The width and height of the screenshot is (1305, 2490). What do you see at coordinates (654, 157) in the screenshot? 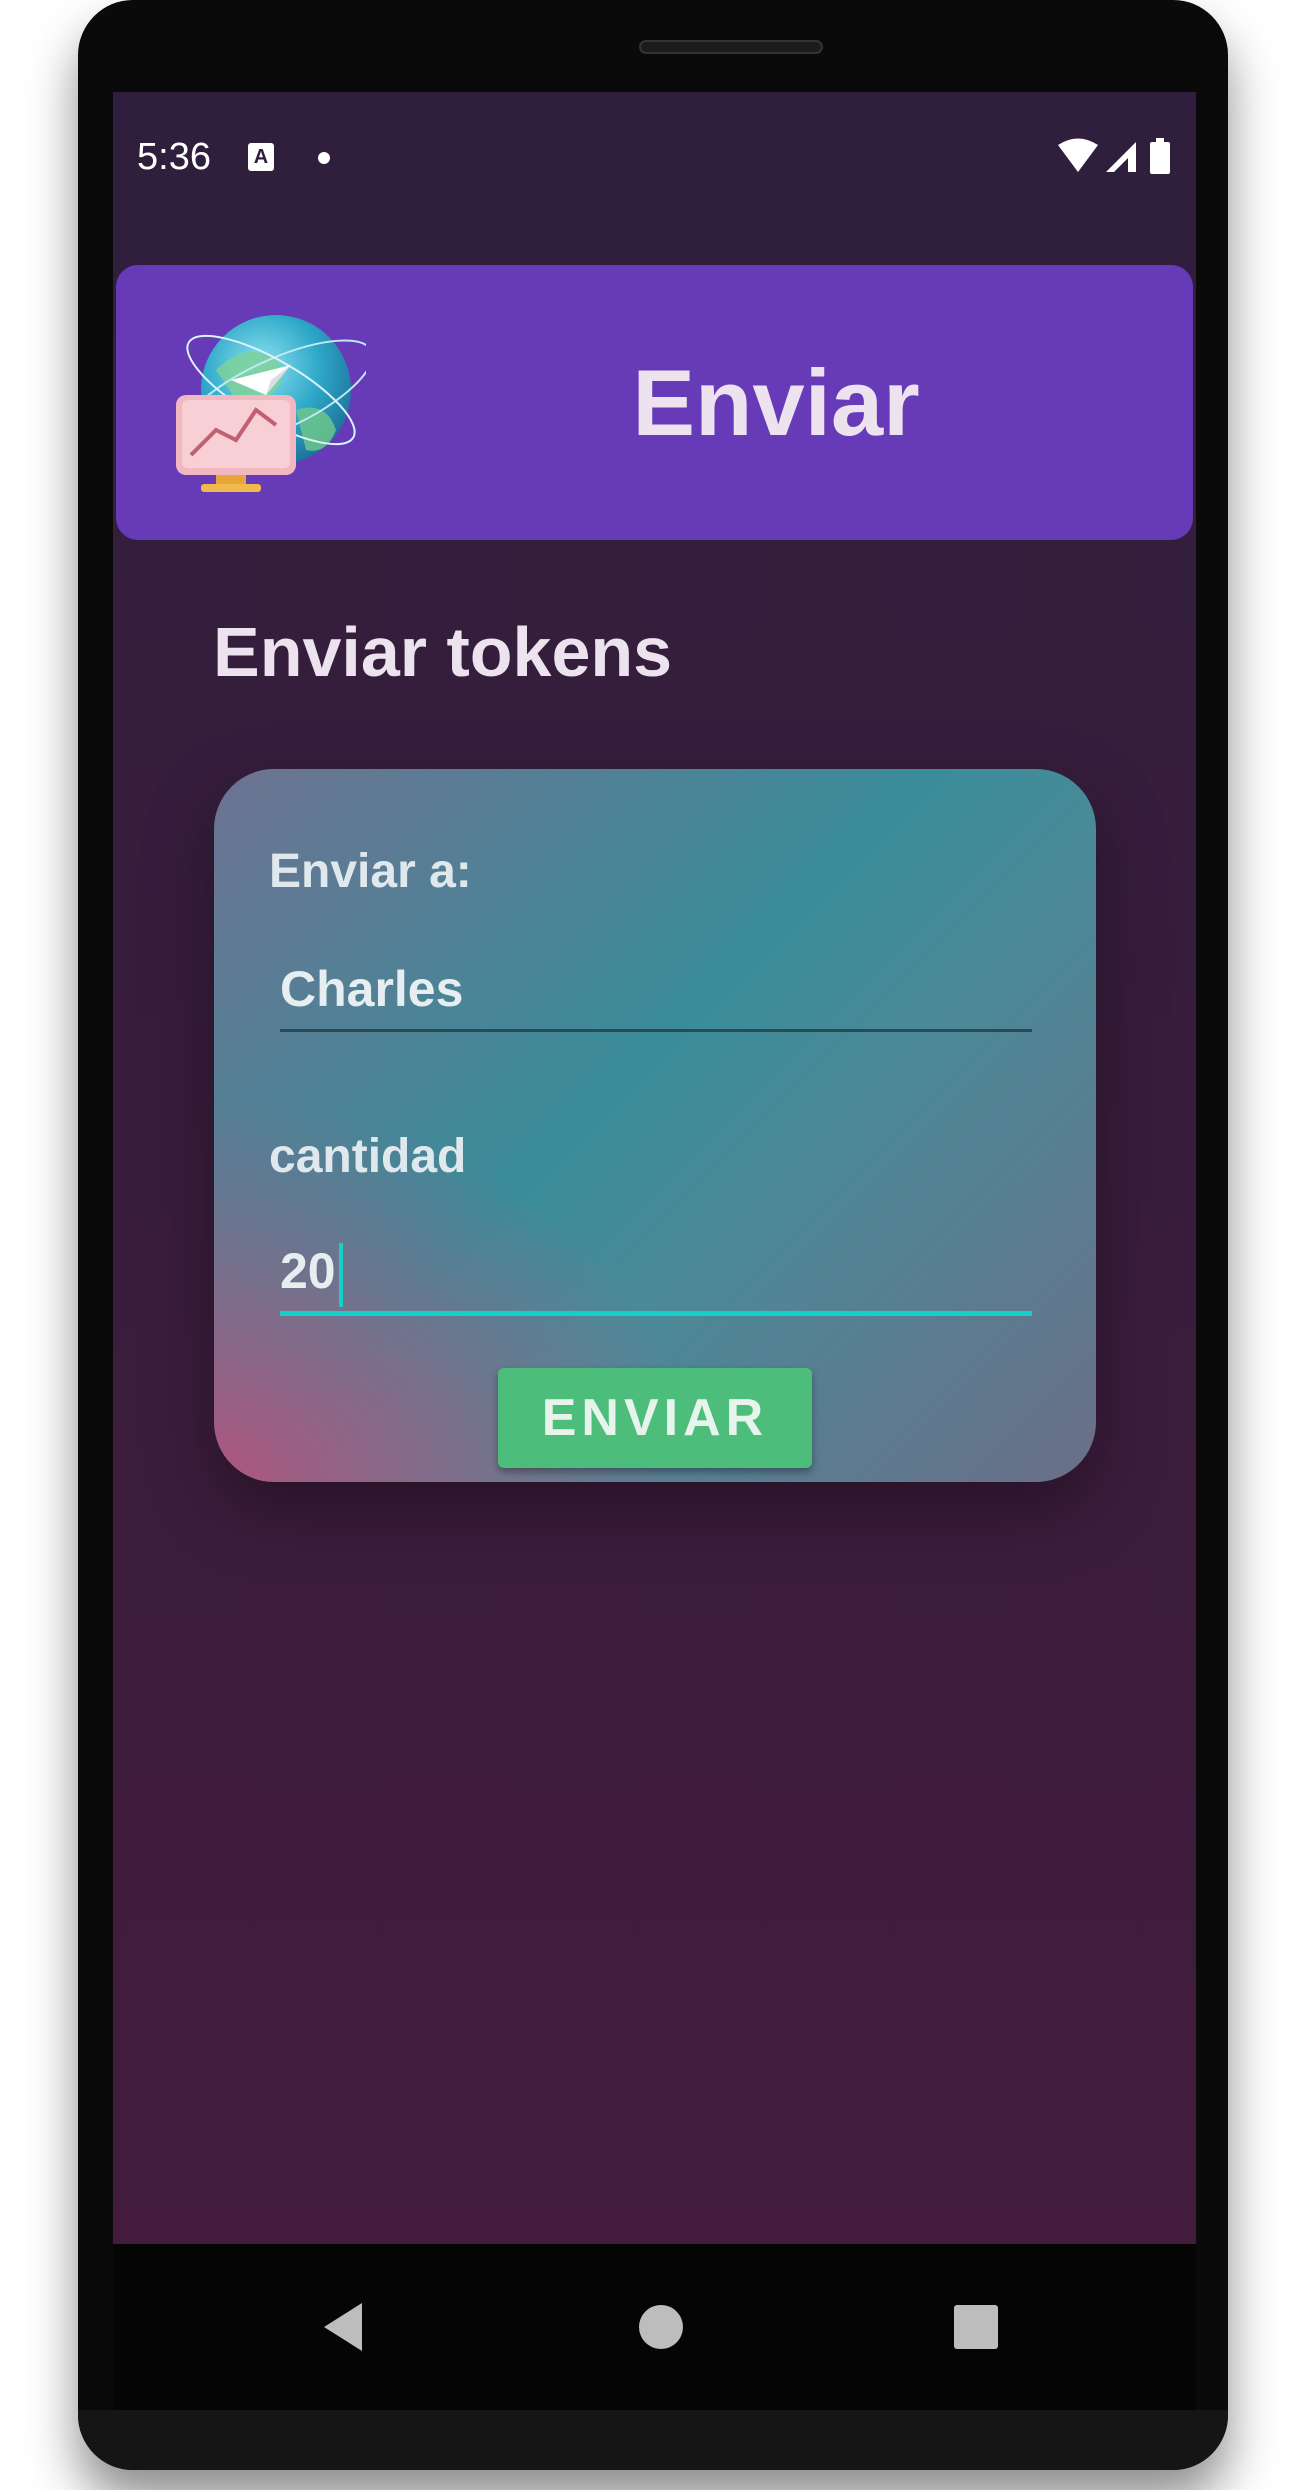
I see `status-bar: 5:36 A` at bounding box center [654, 157].